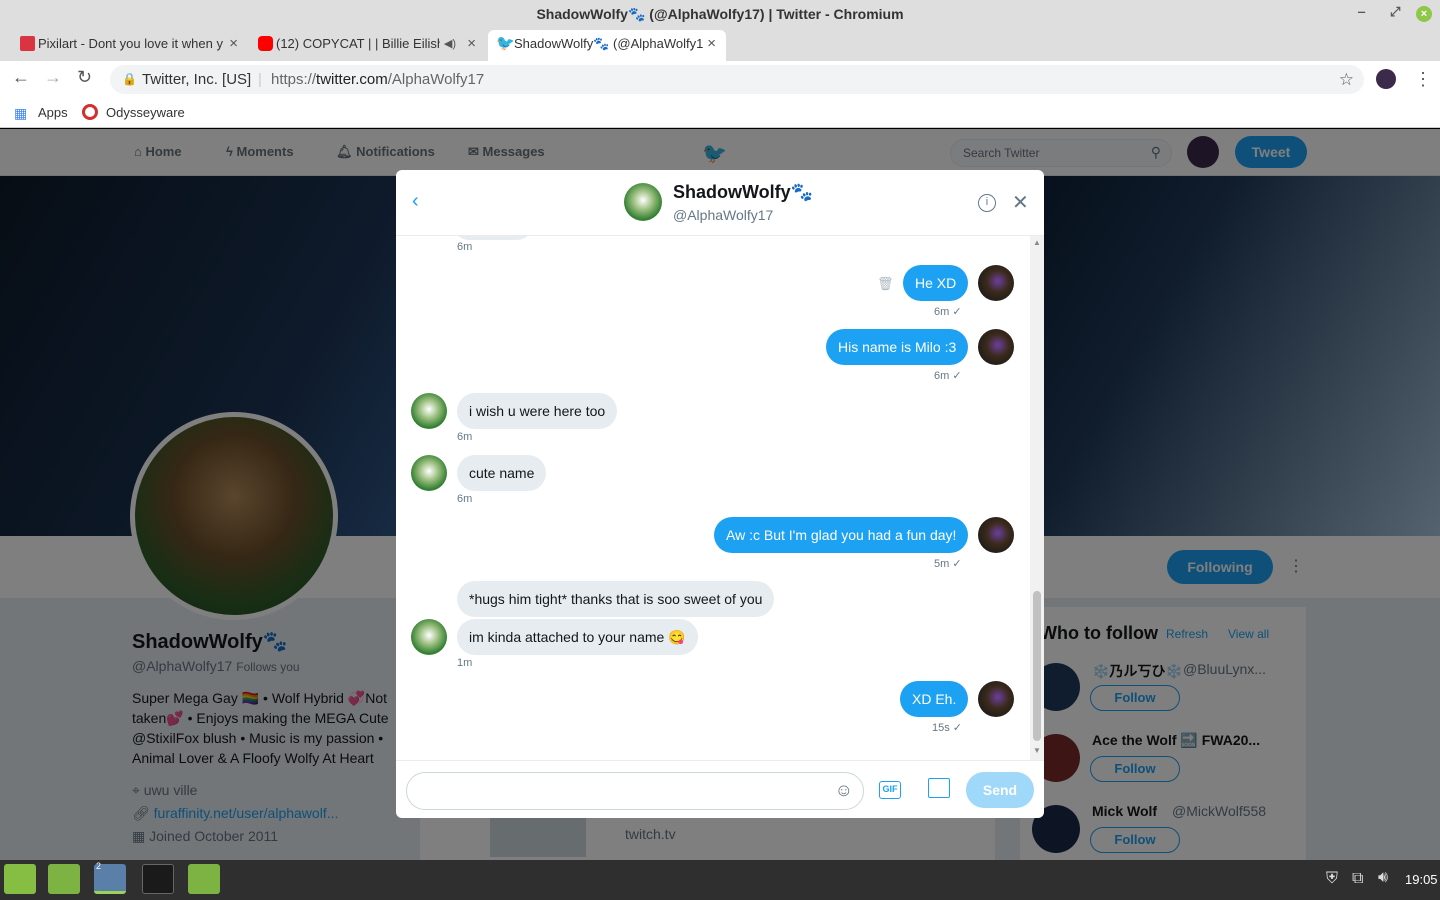 The width and height of the screenshot is (1440, 900). What do you see at coordinates (1424, 14) in the screenshot?
I see `close-window-icon: ×` at bounding box center [1424, 14].